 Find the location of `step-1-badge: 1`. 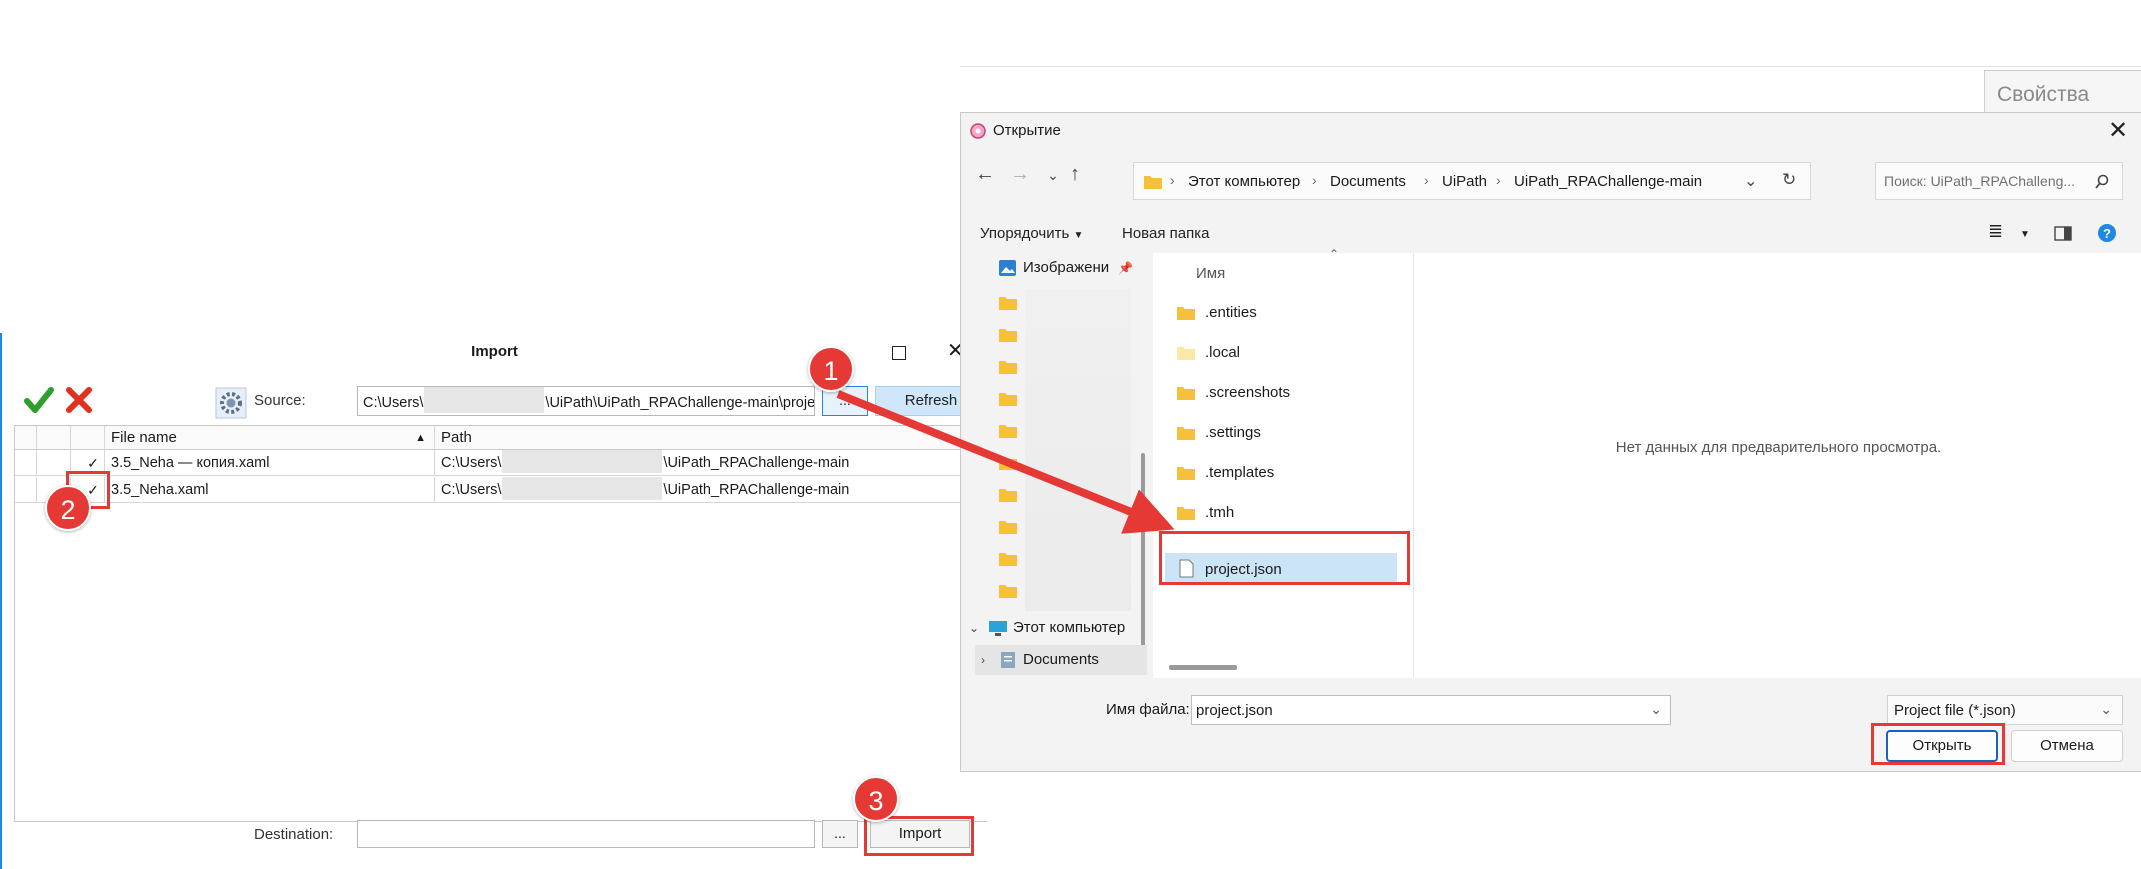

step-1-badge: 1 is located at coordinates (831, 369).